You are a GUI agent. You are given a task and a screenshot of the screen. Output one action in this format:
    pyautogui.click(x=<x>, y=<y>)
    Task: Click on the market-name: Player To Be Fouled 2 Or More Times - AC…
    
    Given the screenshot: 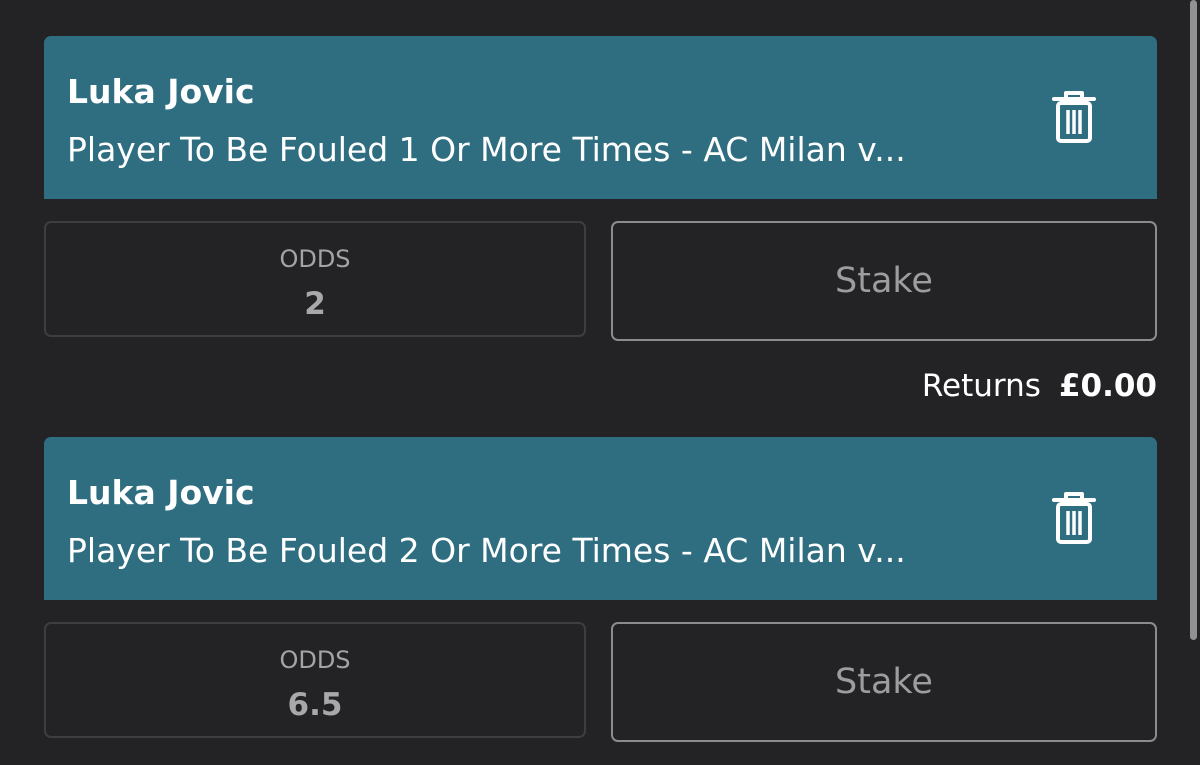 What is the action you would take?
    pyautogui.click(x=486, y=550)
    